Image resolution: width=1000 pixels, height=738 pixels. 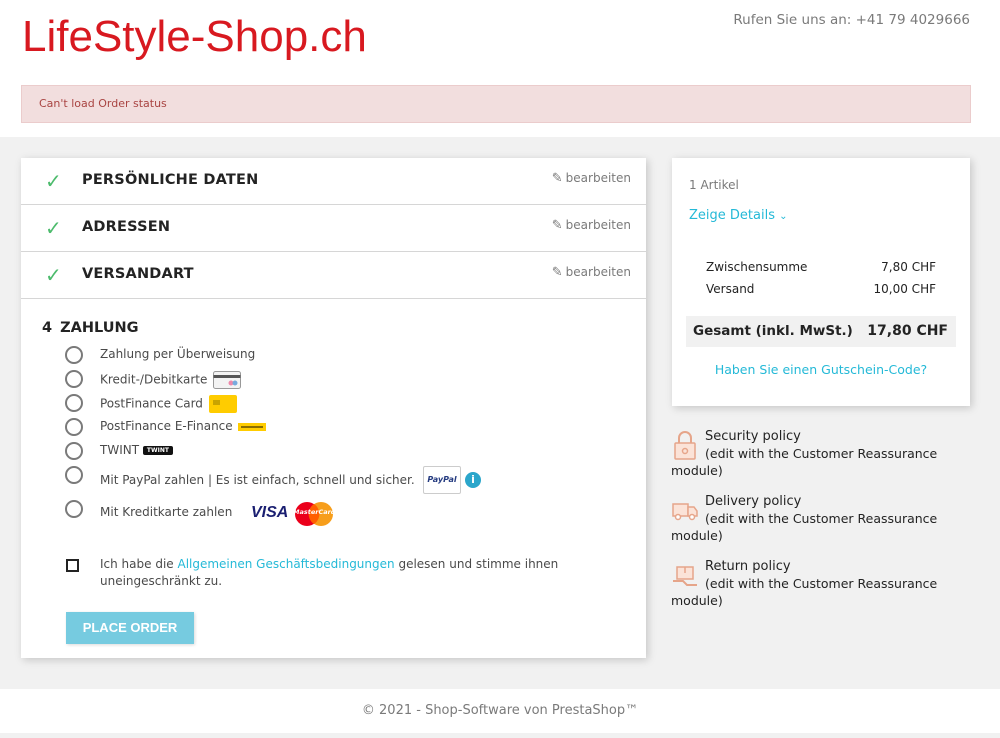 I want to click on shop-logo: LifeStyle-Shop.ch, so click(x=194, y=37).